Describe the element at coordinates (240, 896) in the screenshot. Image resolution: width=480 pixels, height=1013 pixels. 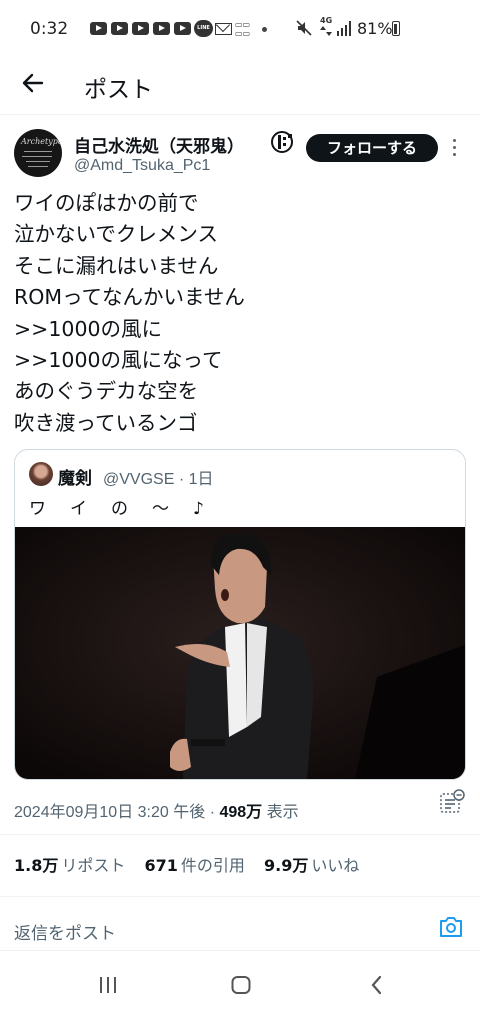
I see `stats-divider` at that location.